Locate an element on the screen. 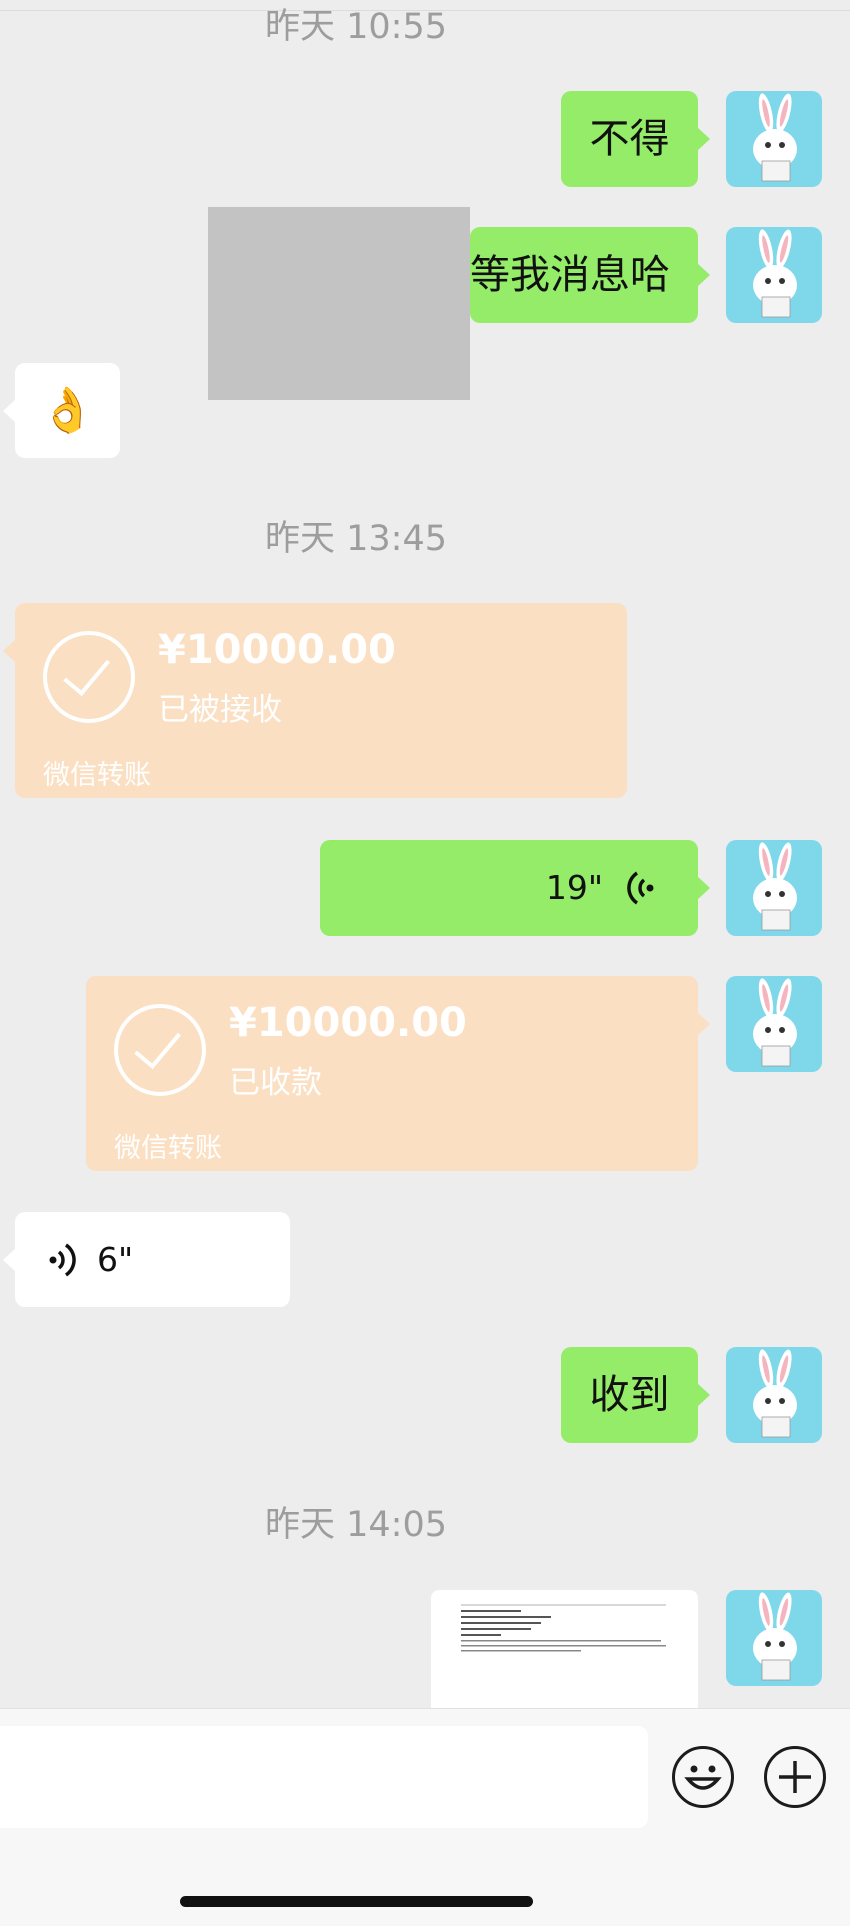 The height and width of the screenshot is (1926, 850). transfer-card-1: ¥10000.00 已被接收 微信转账 is located at coordinates (315, 700).